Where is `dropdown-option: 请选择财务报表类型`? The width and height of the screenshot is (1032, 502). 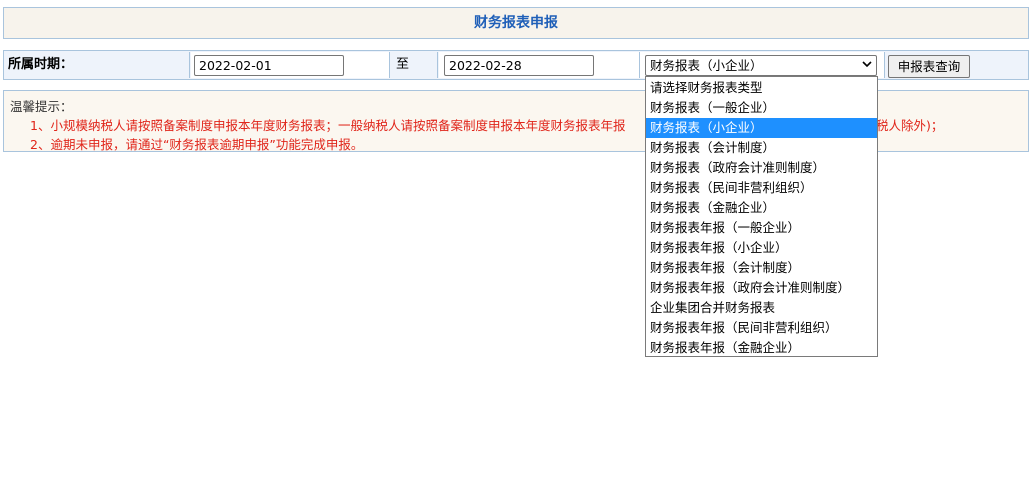
dropdown-option: 请选择财务报表类型 is located at coordinates (761, 88).